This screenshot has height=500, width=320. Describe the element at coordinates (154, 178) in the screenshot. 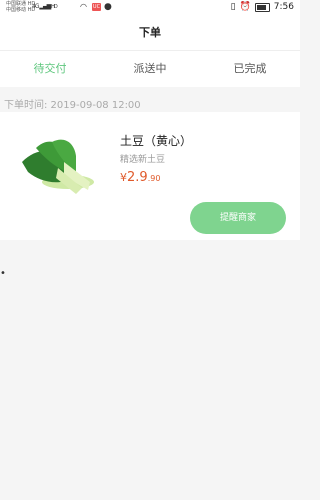

I see `price-small: .90` at that location.